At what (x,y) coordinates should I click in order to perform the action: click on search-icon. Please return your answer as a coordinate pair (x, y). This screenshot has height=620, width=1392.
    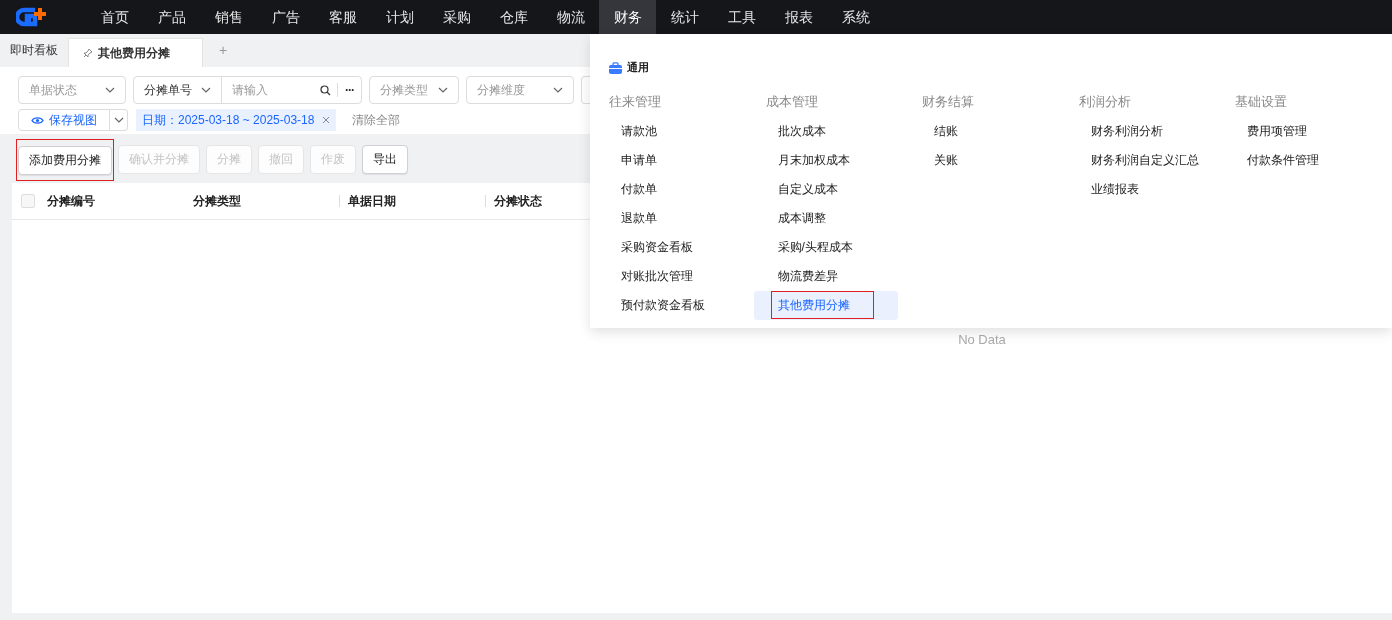
    Looking at the image, I should click on (325, 90).